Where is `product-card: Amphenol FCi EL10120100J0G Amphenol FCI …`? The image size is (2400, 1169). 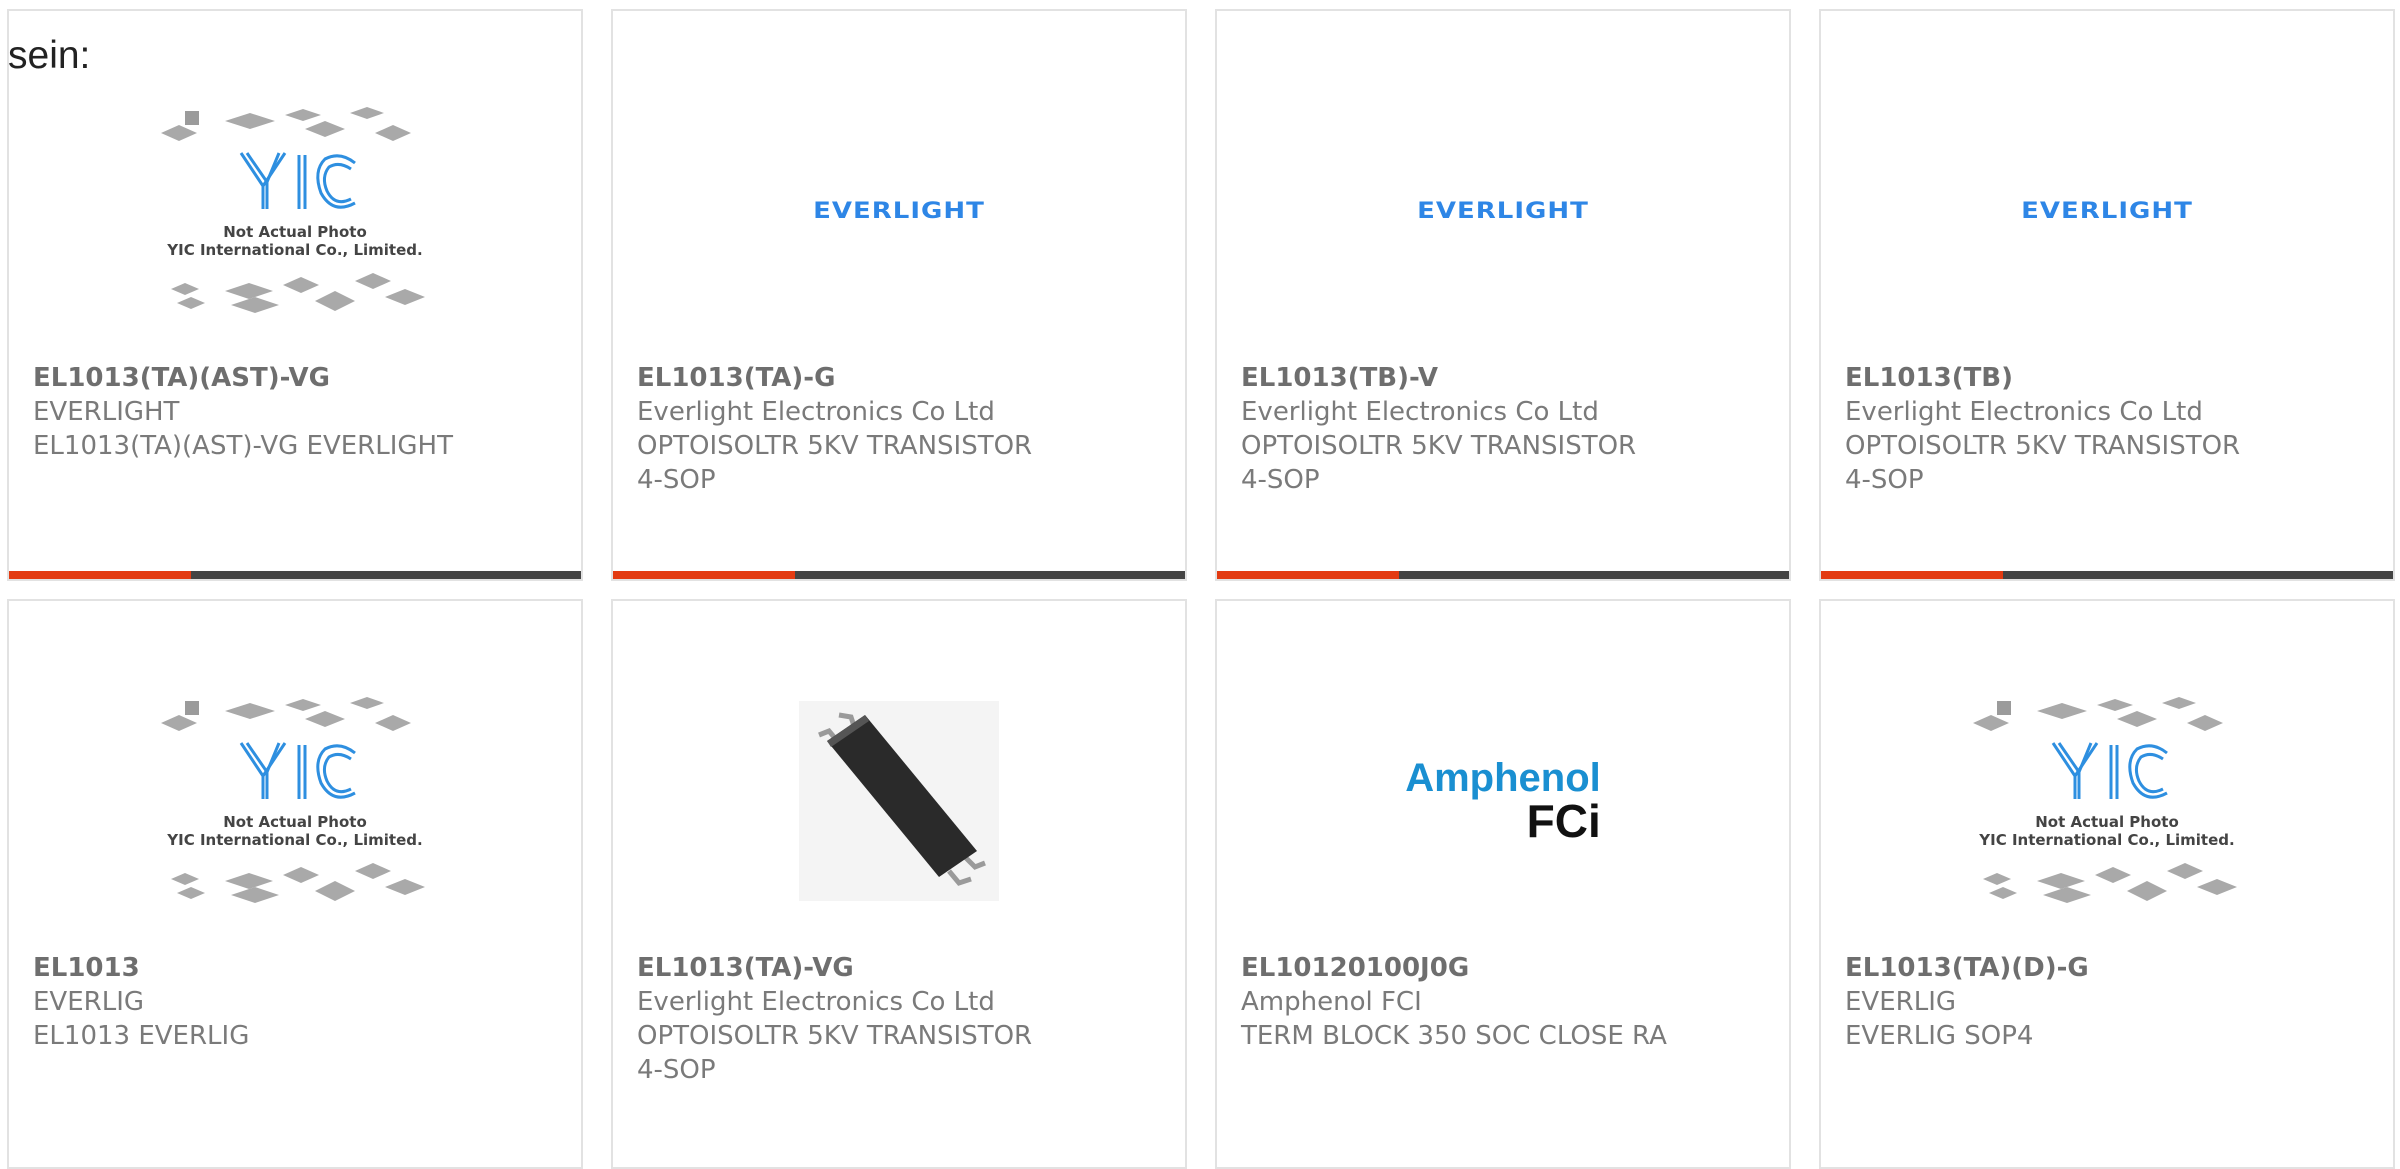 product-card: Amphenol FCi EL10120100J0G Amphenol FCI … is located at coordinates (1503, 884).